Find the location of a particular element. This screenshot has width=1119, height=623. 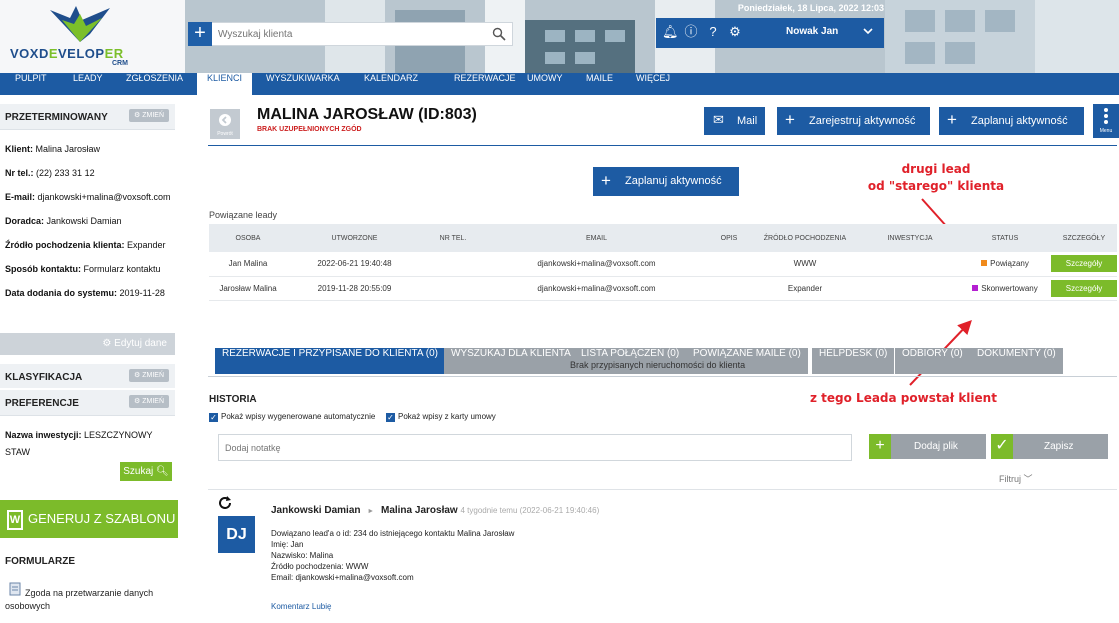

refresh-icon is located at coordinates (225, 502).